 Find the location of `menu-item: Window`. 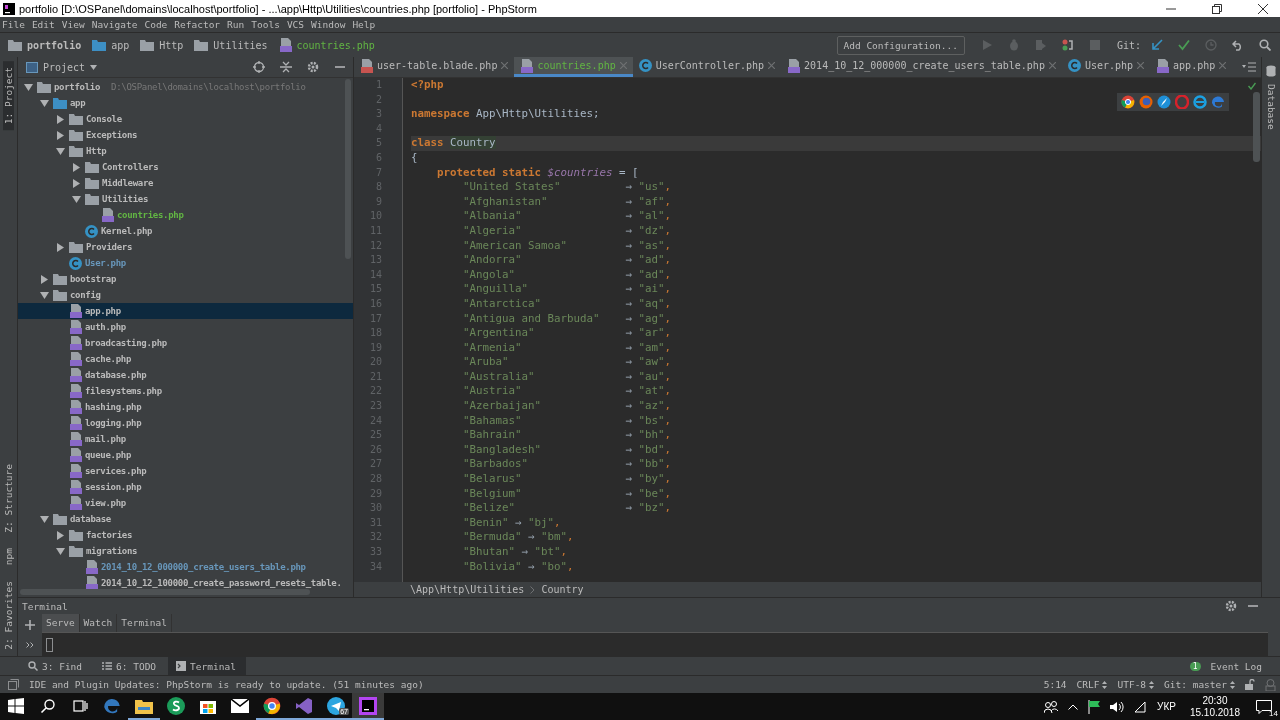

menu-item: Window is located at coordinates (328, 24).